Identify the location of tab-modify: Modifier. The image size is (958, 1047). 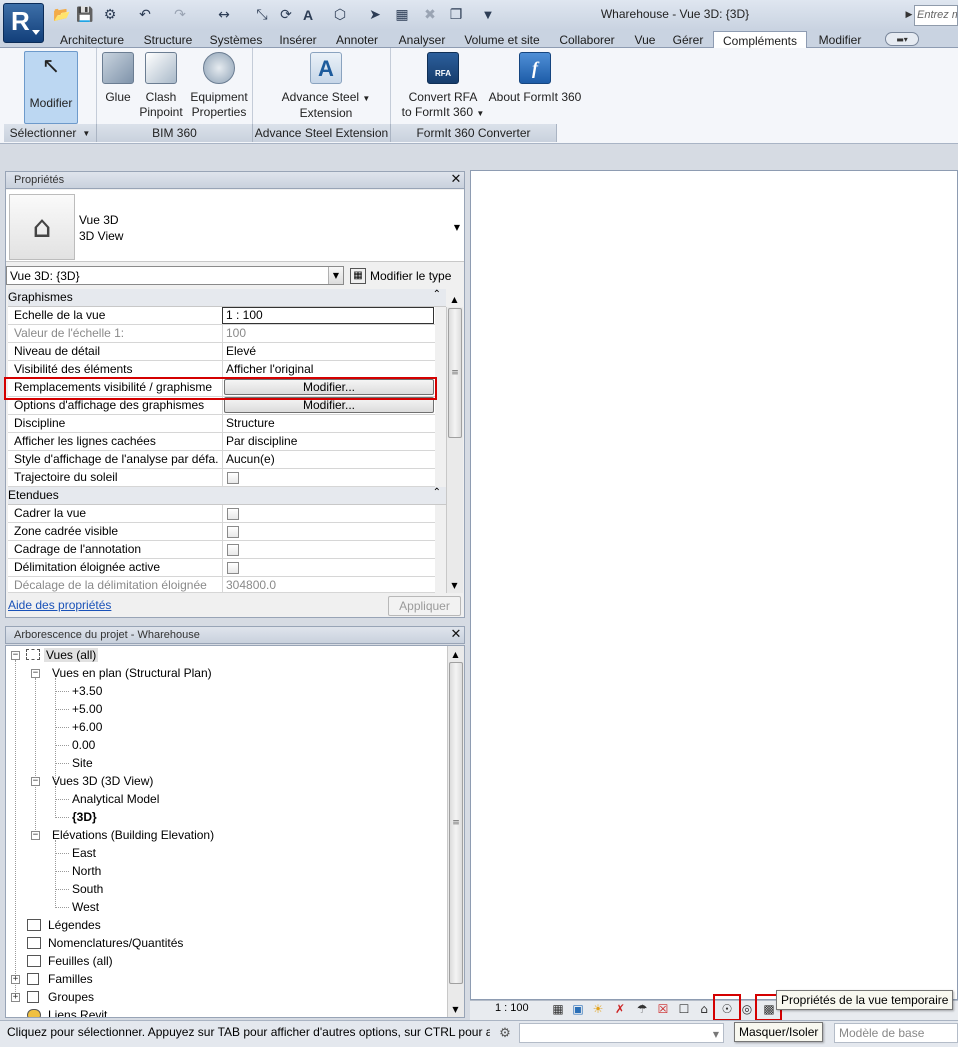
(840, 39).